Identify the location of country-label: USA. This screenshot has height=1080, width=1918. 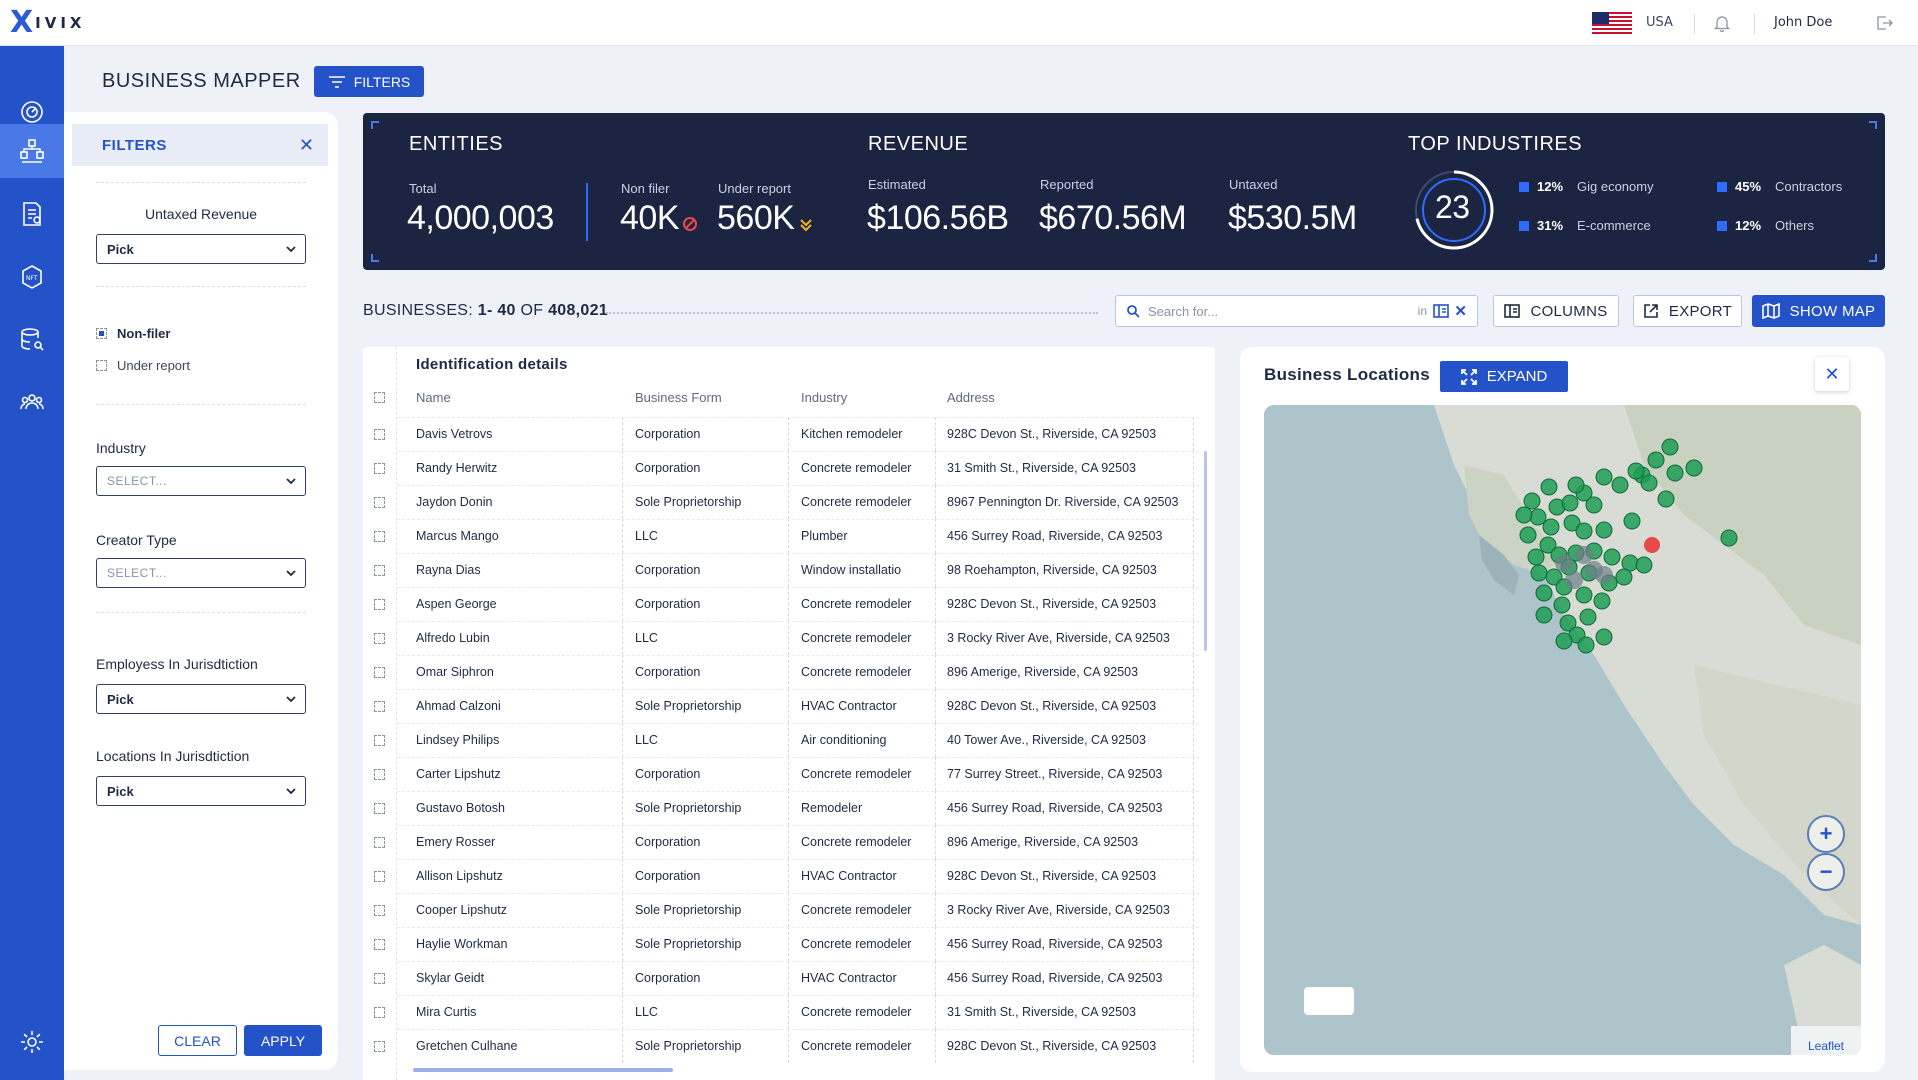
(1659, 22).